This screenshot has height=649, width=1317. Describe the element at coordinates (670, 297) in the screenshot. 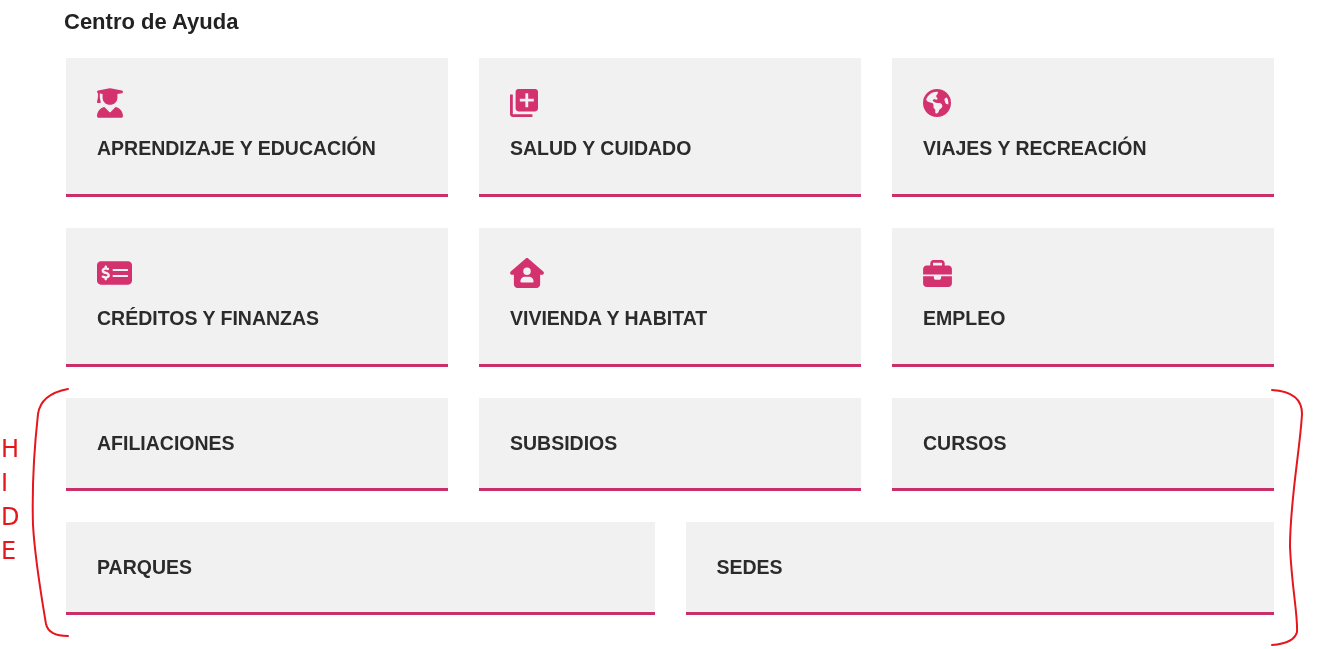

I see `category-tile: VIVIENDA Y HABITAT` at that location.